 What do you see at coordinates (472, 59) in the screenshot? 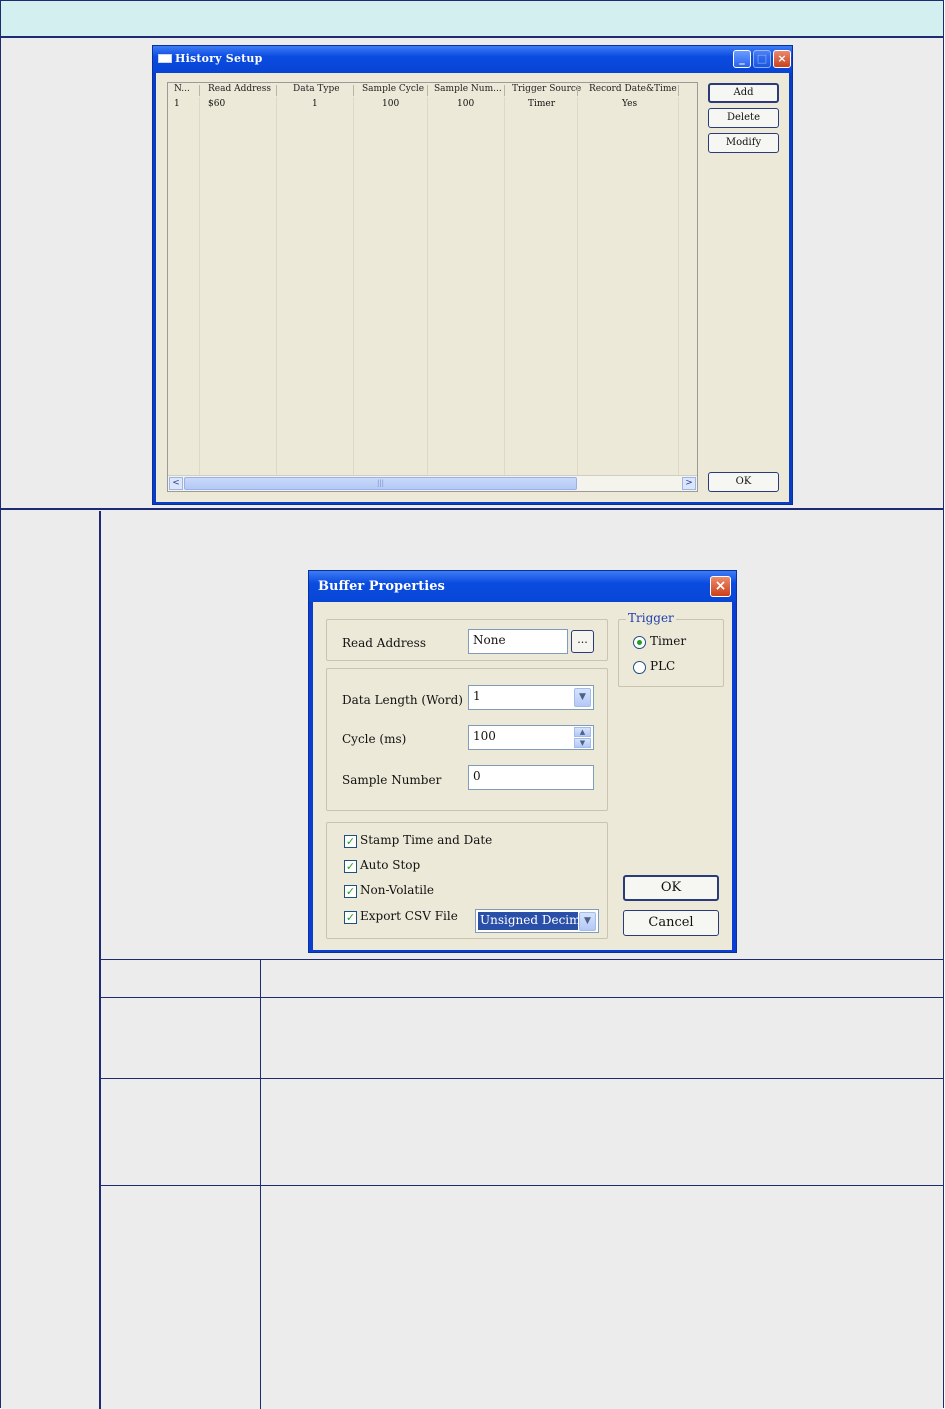
I see `history-setup-titlebar: History Setup _ □ ×` at bounding box center [472, 59].